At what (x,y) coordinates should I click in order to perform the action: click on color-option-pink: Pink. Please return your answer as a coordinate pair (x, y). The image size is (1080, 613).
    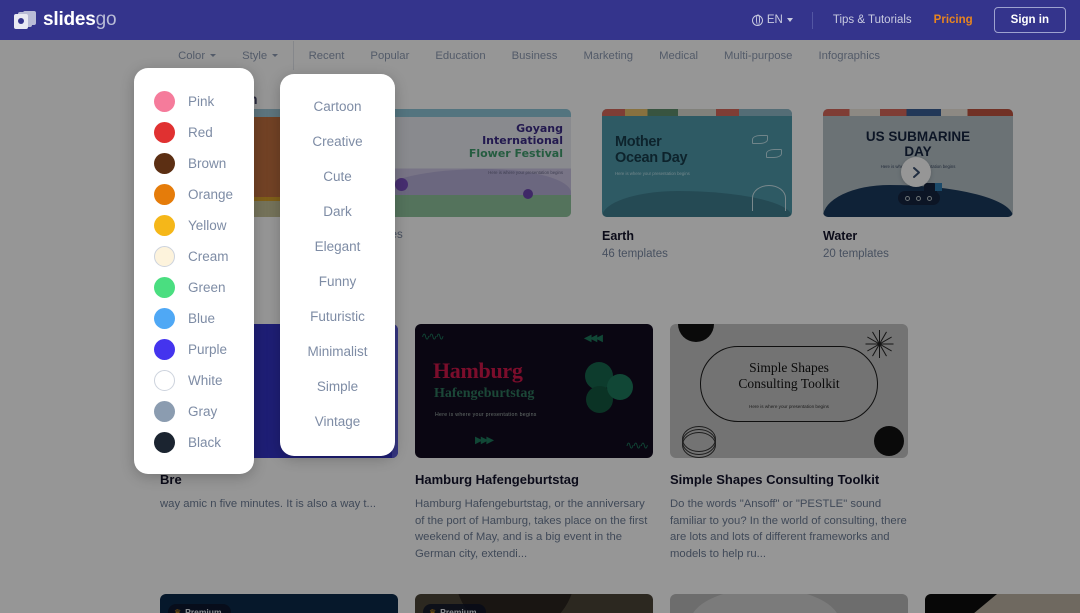
    Looking at the image, I should click on (194, 101).